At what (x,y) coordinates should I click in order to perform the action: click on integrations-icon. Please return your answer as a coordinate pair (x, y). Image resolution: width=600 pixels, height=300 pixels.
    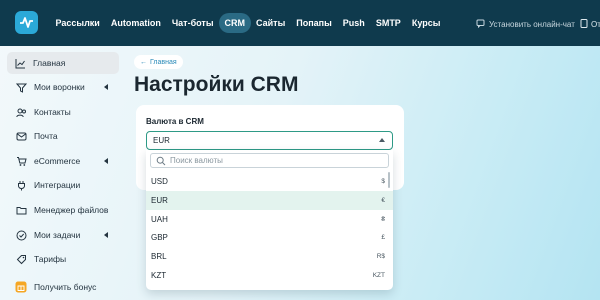
    Looking at the image, I should click on (21, 185).